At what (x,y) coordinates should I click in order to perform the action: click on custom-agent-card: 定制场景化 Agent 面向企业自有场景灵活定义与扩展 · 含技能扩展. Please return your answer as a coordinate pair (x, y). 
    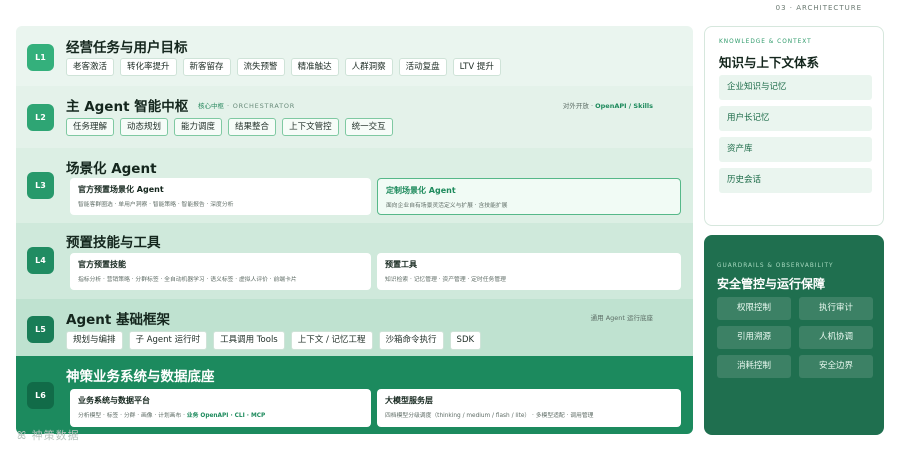
    Looking at the image, I should click on (529, 196).